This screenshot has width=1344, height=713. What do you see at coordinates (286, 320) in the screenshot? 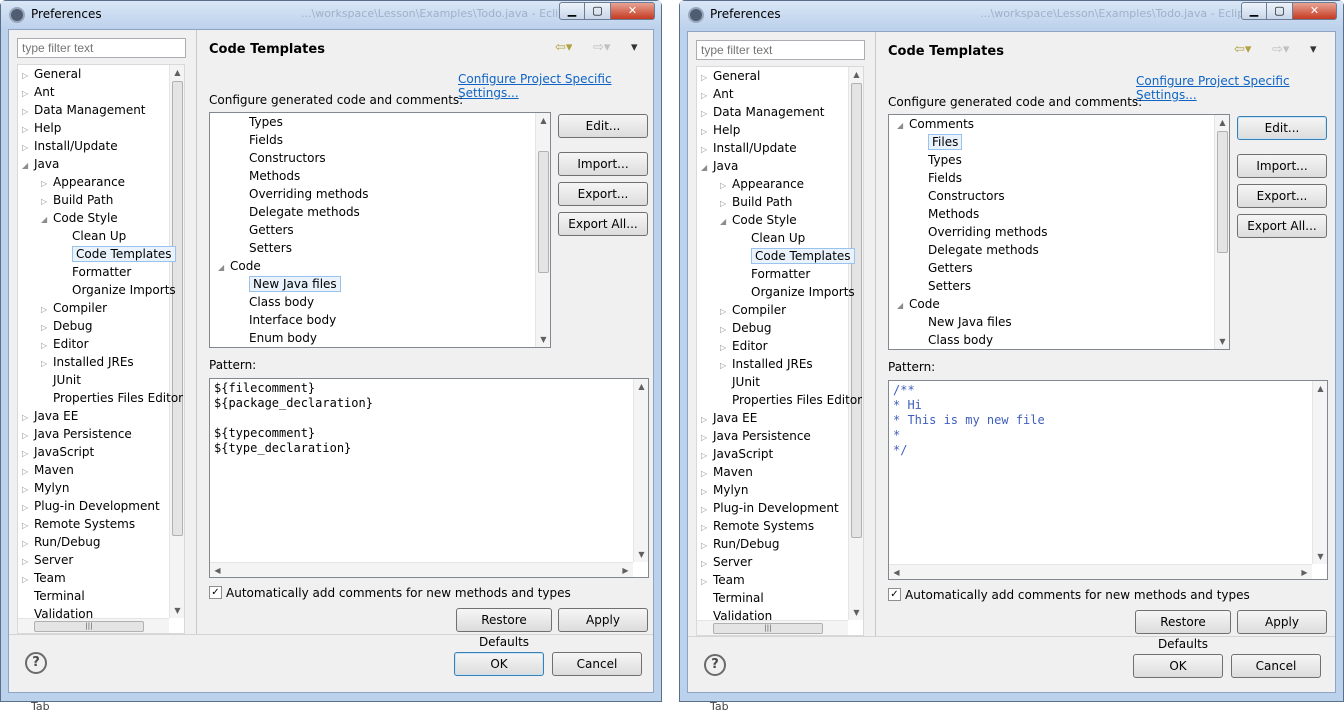
I see `tree-item: Interface body` at bounding box center [286, 320].